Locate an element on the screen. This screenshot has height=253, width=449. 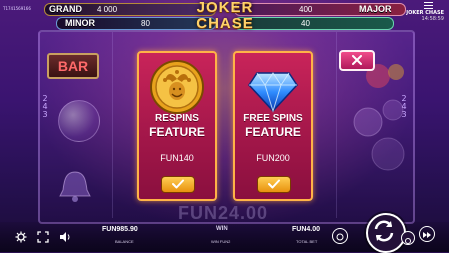
balance-value: FUN985.90 is located at coordinates (120, 229).